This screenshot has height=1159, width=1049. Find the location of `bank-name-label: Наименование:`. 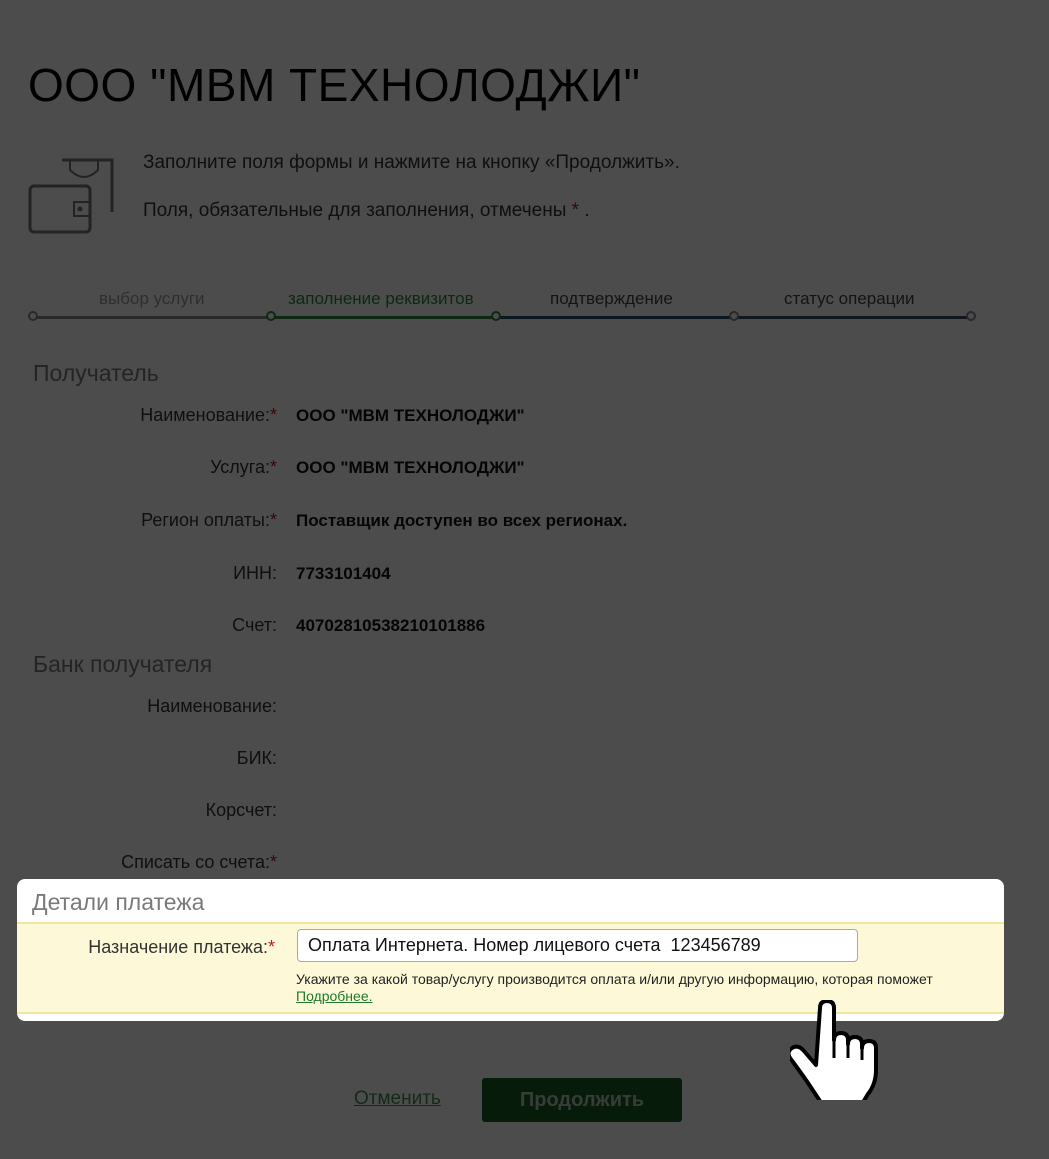

bank-name-label: Наименование: is located at coordinates (212, 706).